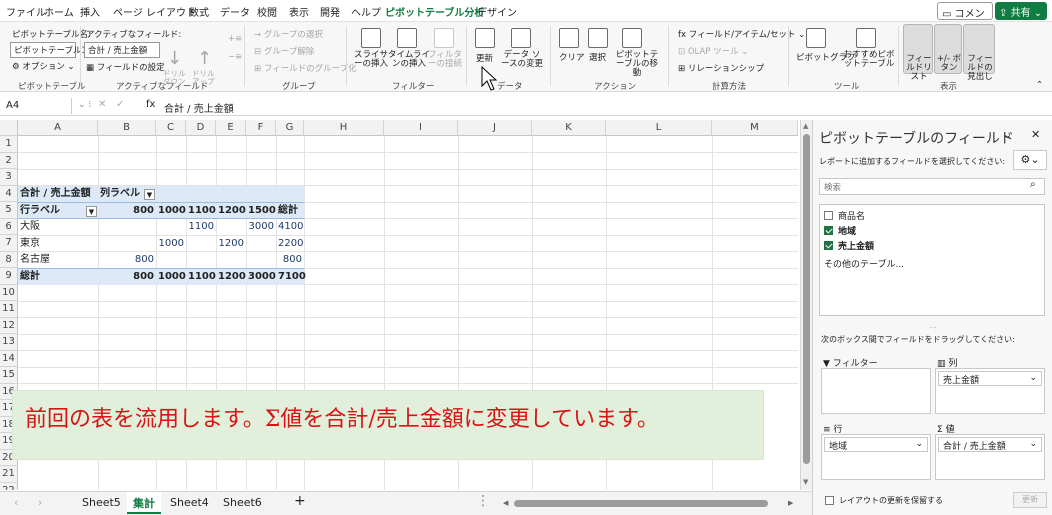 This screenshot has height=515, width=1052. I want to click on pivot-row-item: 大阪, so click(30, 227).